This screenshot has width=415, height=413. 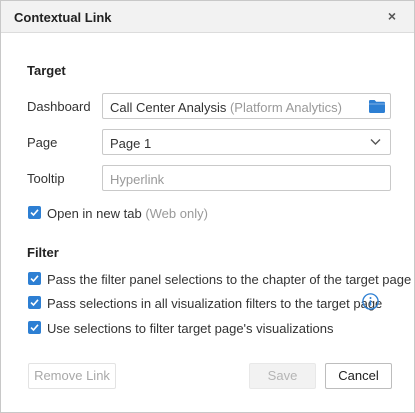 I want to click on open-new-tab-checkbox: Open in new tab (Web only), so click(x=128, y=213).